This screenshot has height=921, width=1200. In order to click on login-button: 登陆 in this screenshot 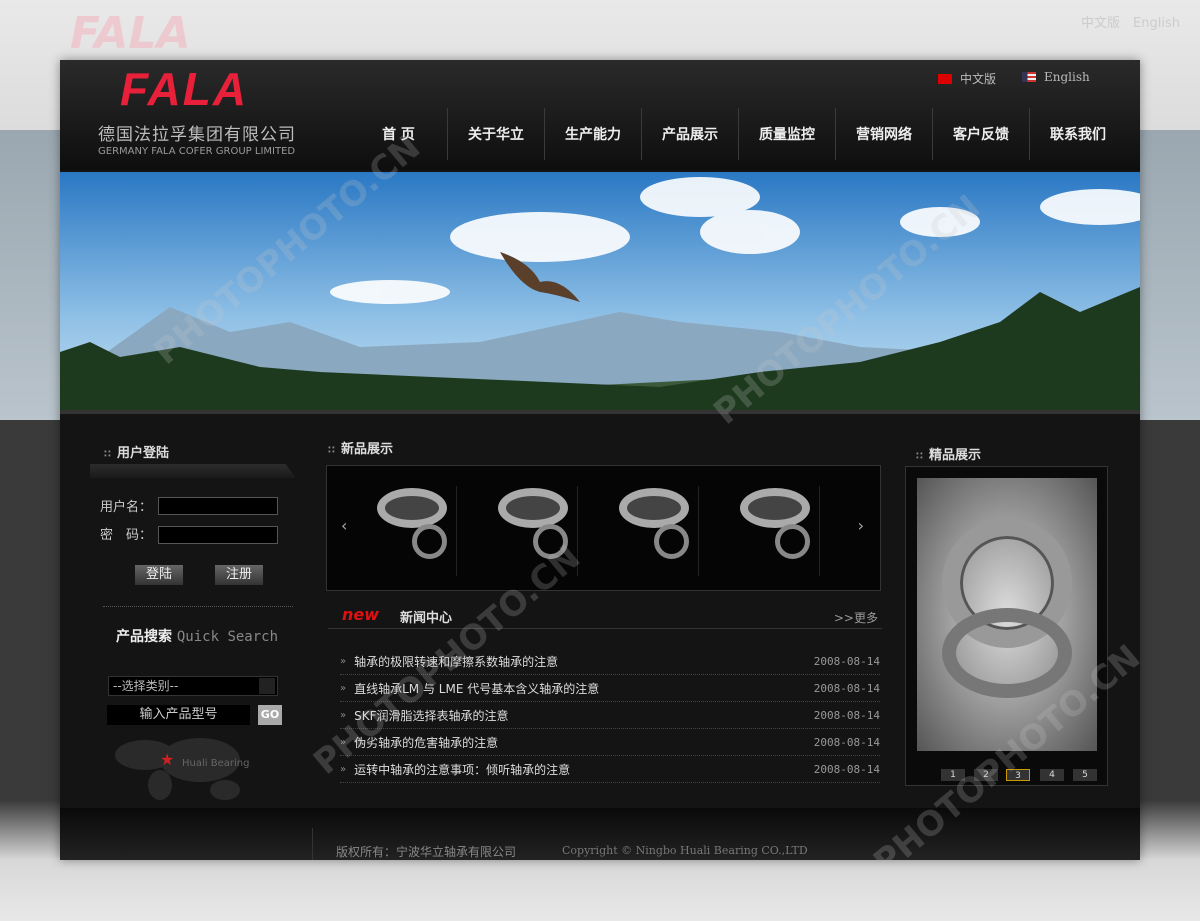, I will do `click(159, 575)`.